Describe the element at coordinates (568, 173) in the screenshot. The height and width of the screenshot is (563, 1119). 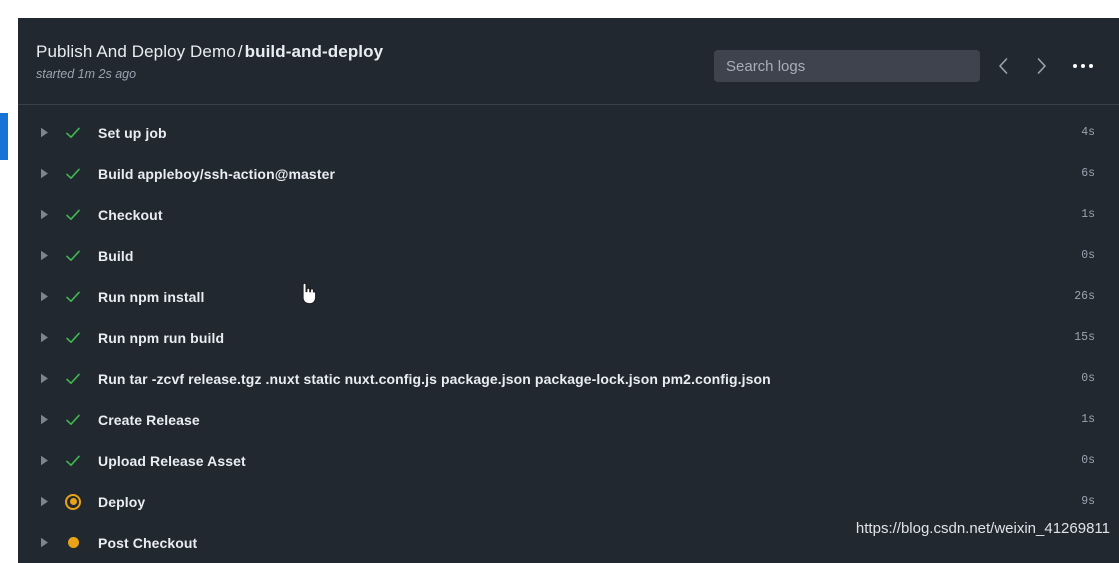
I see `step-row: Build appleboy/ssh-action@master 6s` at that location.